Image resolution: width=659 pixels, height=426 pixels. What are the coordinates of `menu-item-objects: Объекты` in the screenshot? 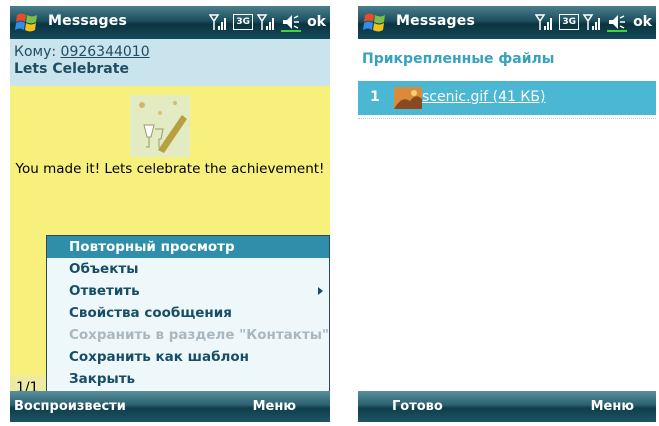 It's located at (188, 269).